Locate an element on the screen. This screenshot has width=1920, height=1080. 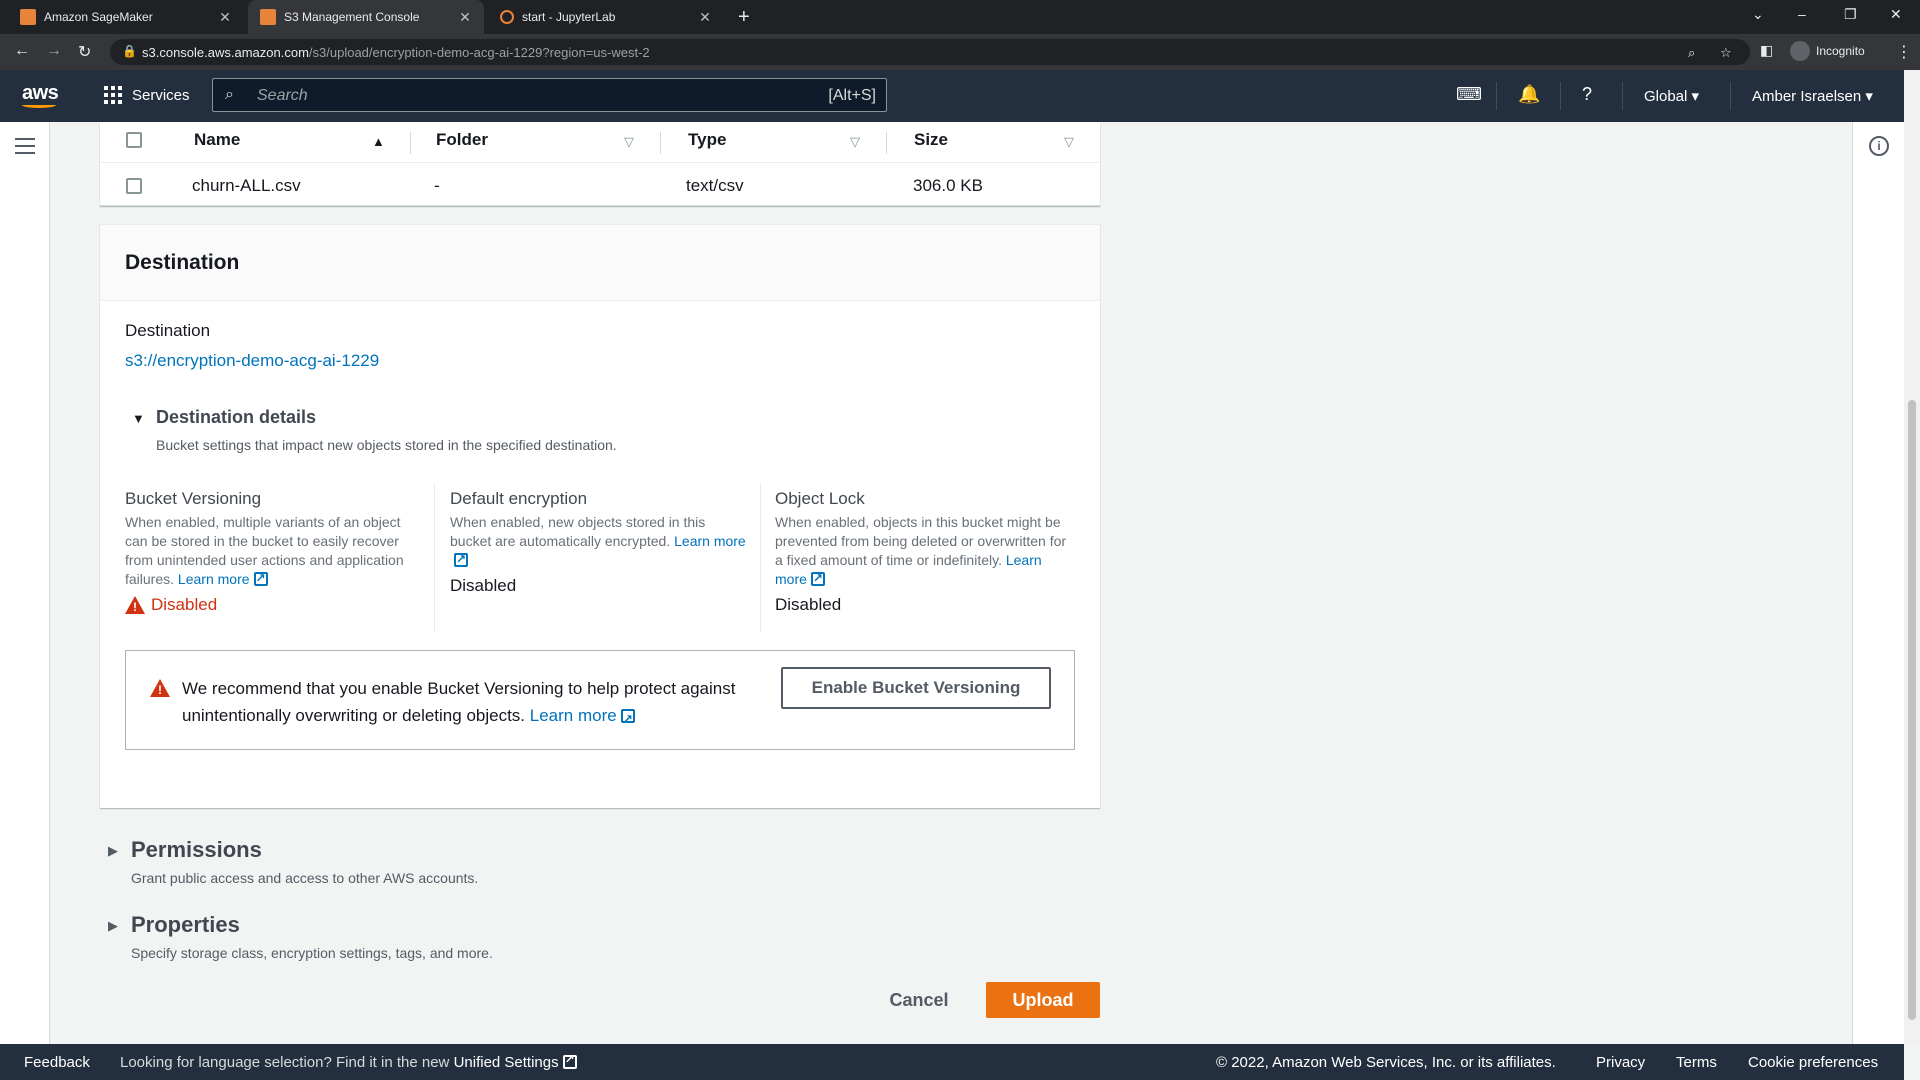
help-icon: ? is located at coordinates (1587, 94).